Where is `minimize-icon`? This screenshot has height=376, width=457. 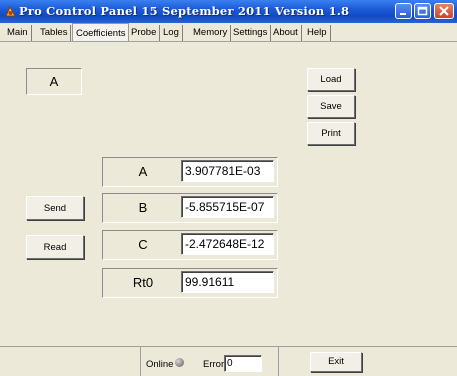
minimize-icon is located at coordinates (403, 11).